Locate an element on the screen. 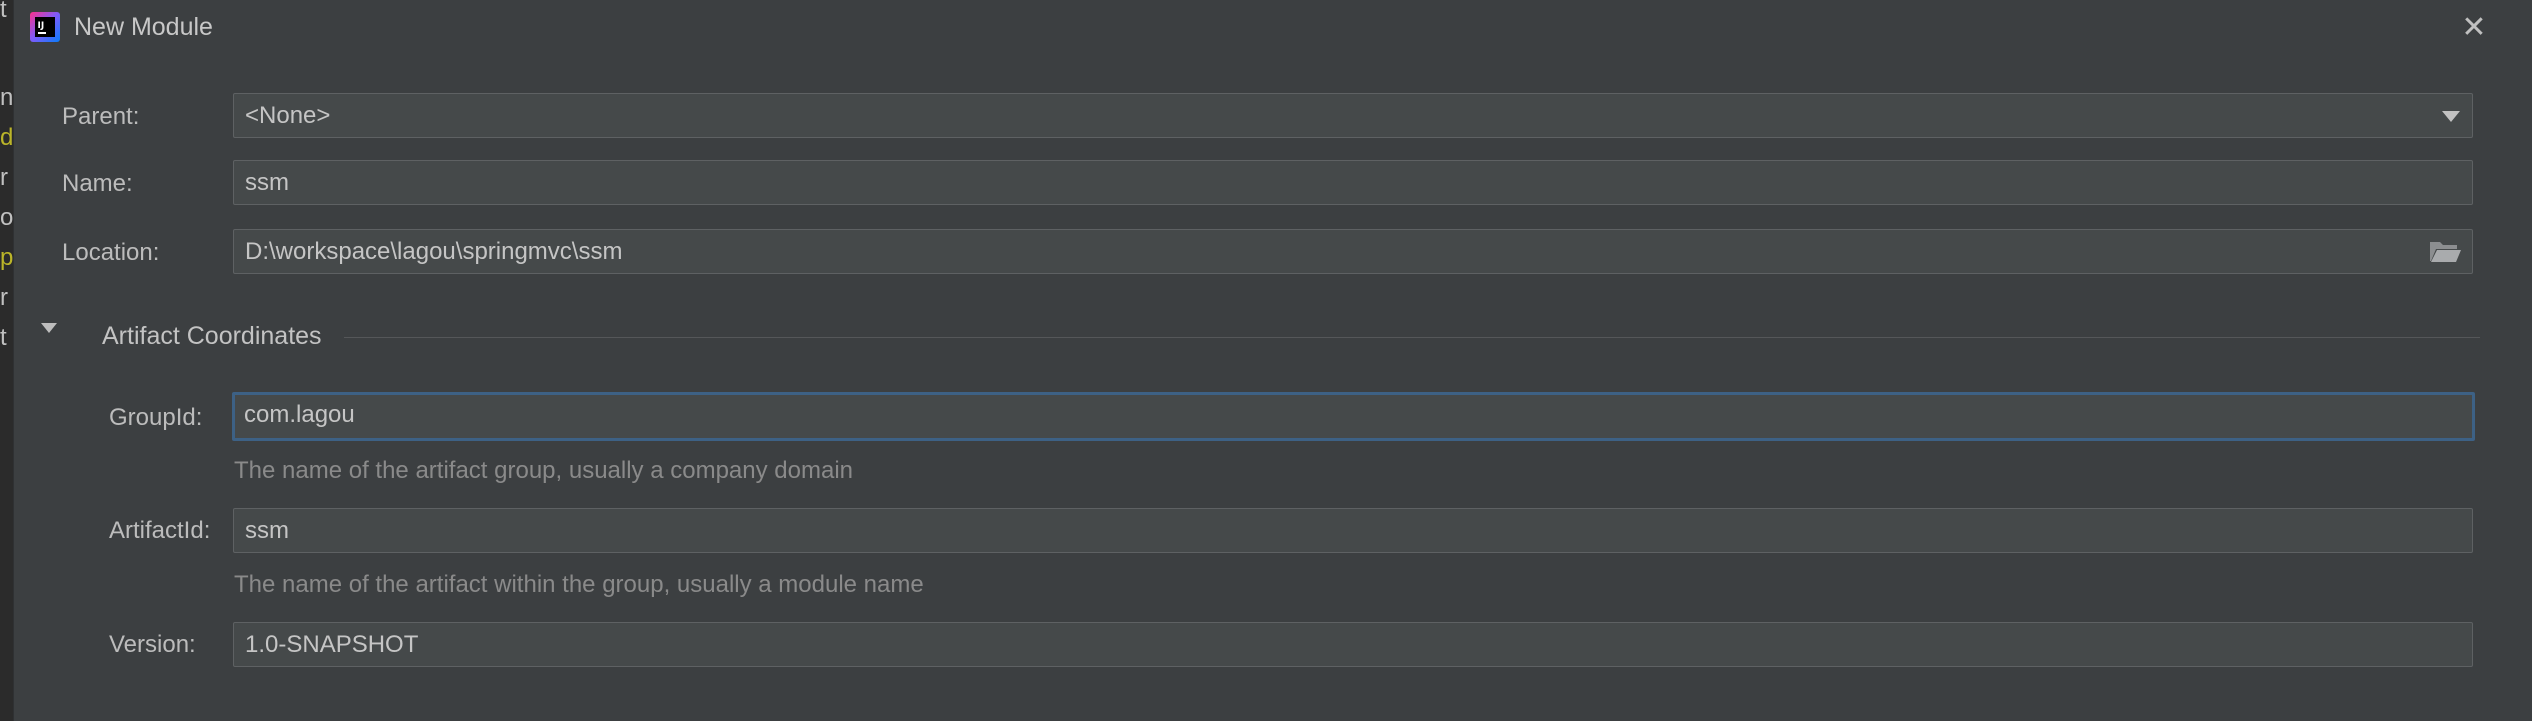 This screenshot has width=2532, height=721. name-field-value: ssm is located at coordinates (267, 182).